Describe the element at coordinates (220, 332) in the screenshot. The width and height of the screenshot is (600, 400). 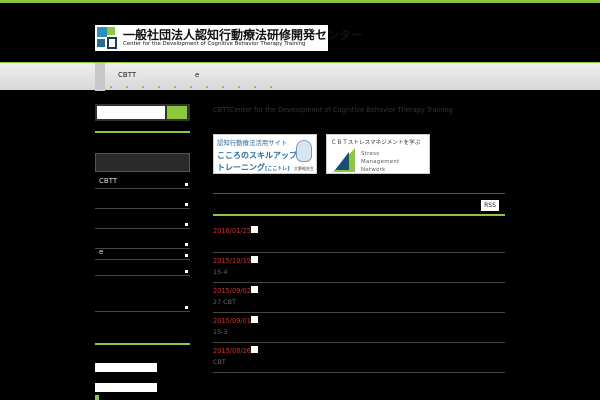
I see `news-text: 15-3` at that location.